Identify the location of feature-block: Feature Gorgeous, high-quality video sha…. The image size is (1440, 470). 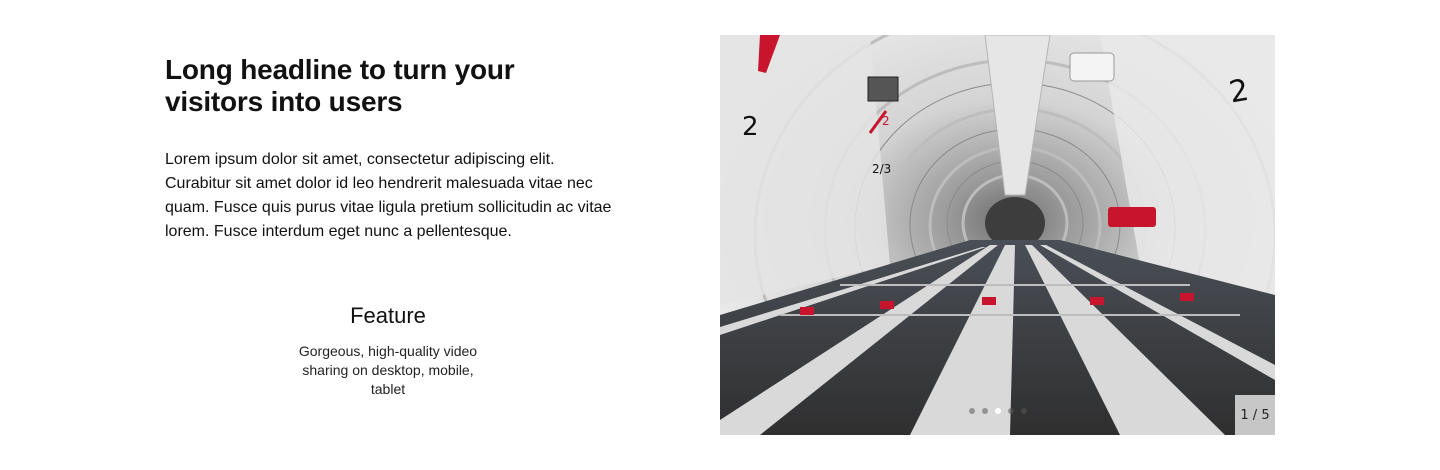
(388, 350).